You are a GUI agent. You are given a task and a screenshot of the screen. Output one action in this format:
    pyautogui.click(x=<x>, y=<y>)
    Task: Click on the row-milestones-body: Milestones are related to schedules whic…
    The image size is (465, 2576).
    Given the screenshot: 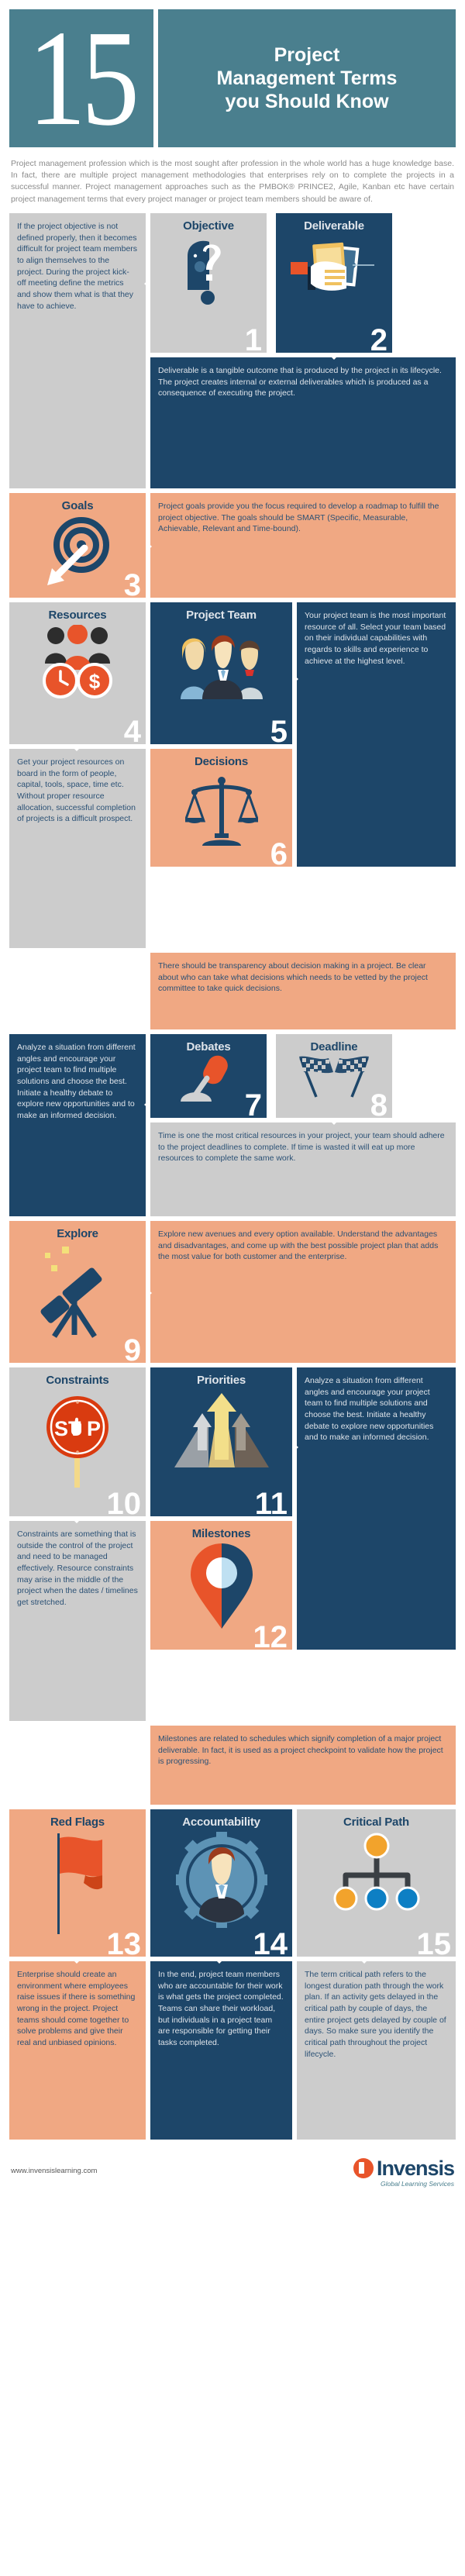 What is the action you would take?
    pyautogui.click(x=232, y=1765)
    